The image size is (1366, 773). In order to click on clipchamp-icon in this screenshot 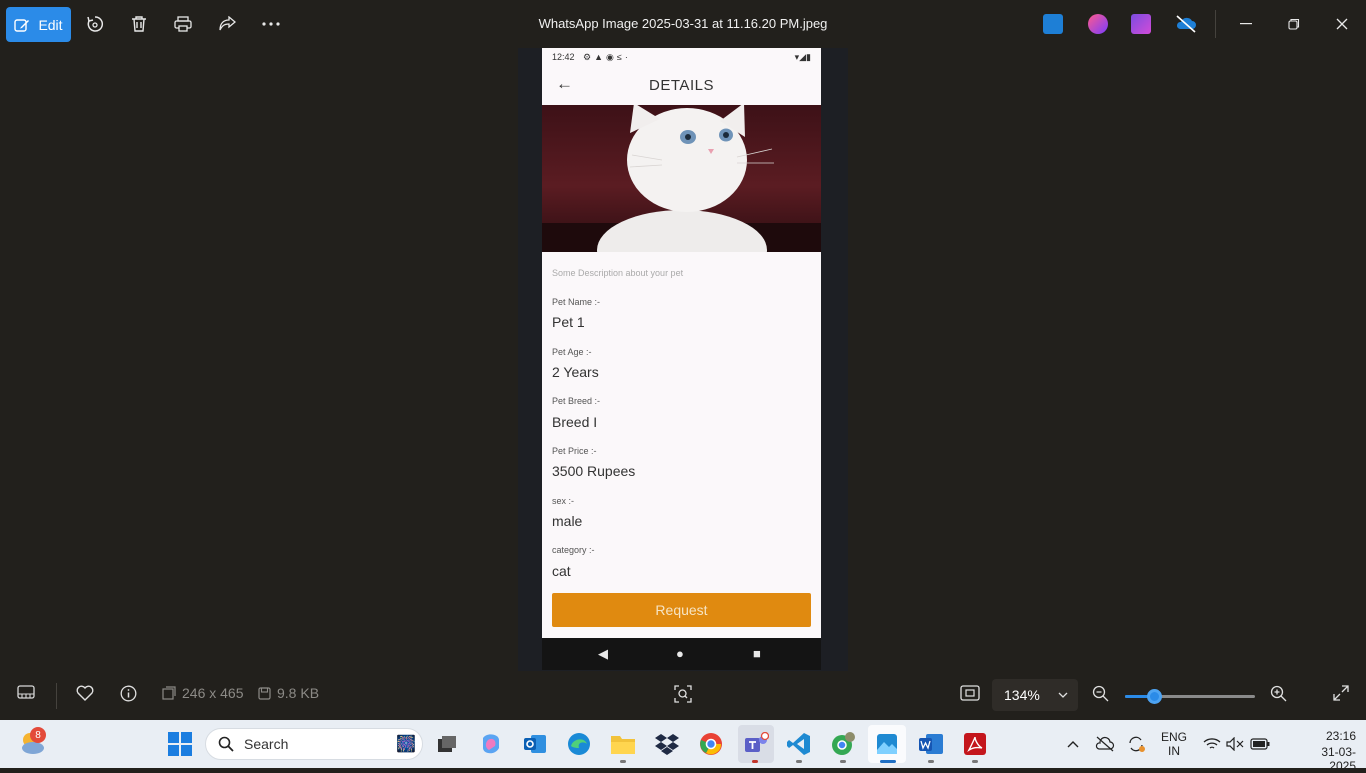, I will do `click(1141, 24)`.